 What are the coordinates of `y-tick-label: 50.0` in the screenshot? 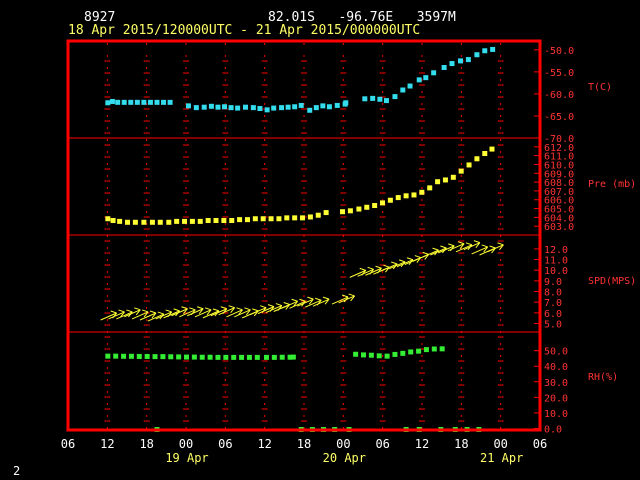 It's located at (556, 352).